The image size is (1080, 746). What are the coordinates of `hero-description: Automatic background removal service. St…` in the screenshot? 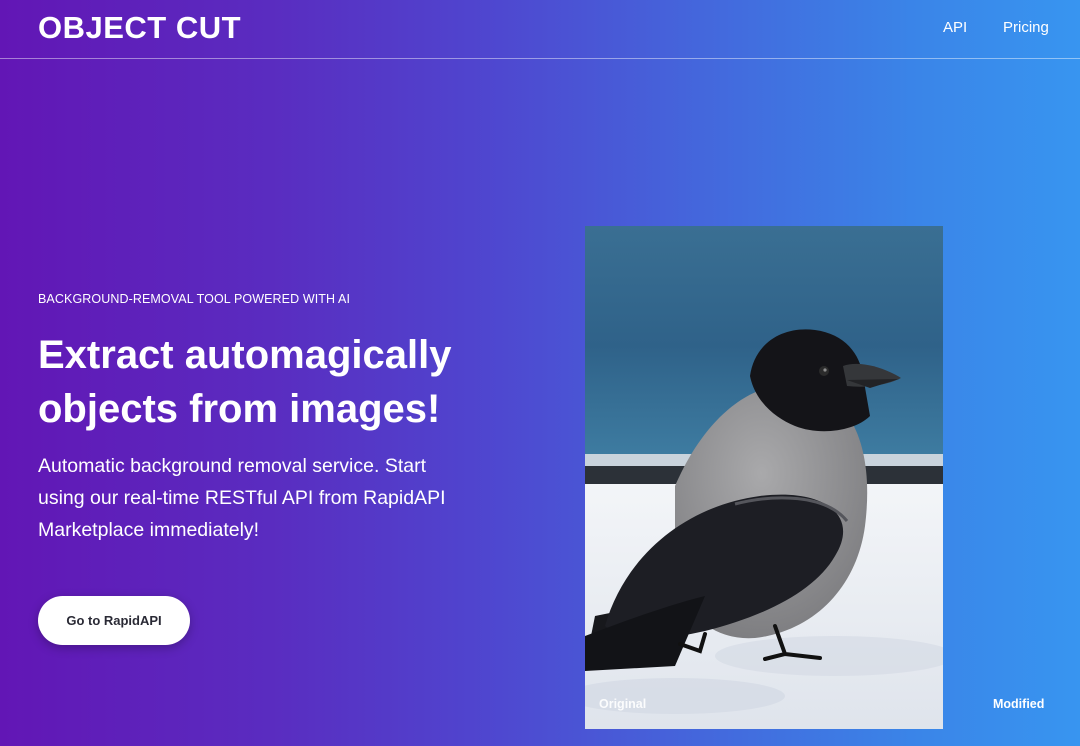 It's located at (242, 498).